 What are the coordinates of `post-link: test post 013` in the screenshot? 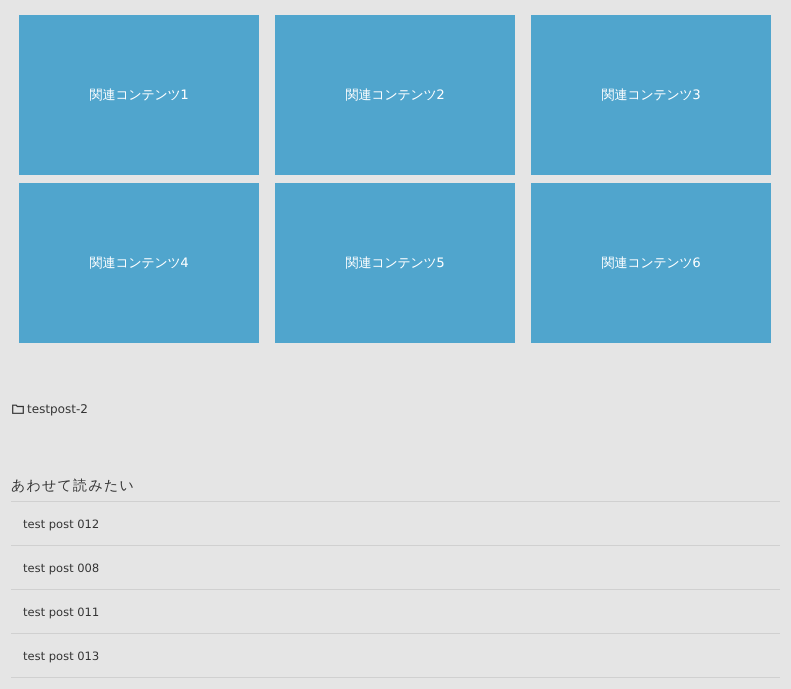 It's located at (61, 655).